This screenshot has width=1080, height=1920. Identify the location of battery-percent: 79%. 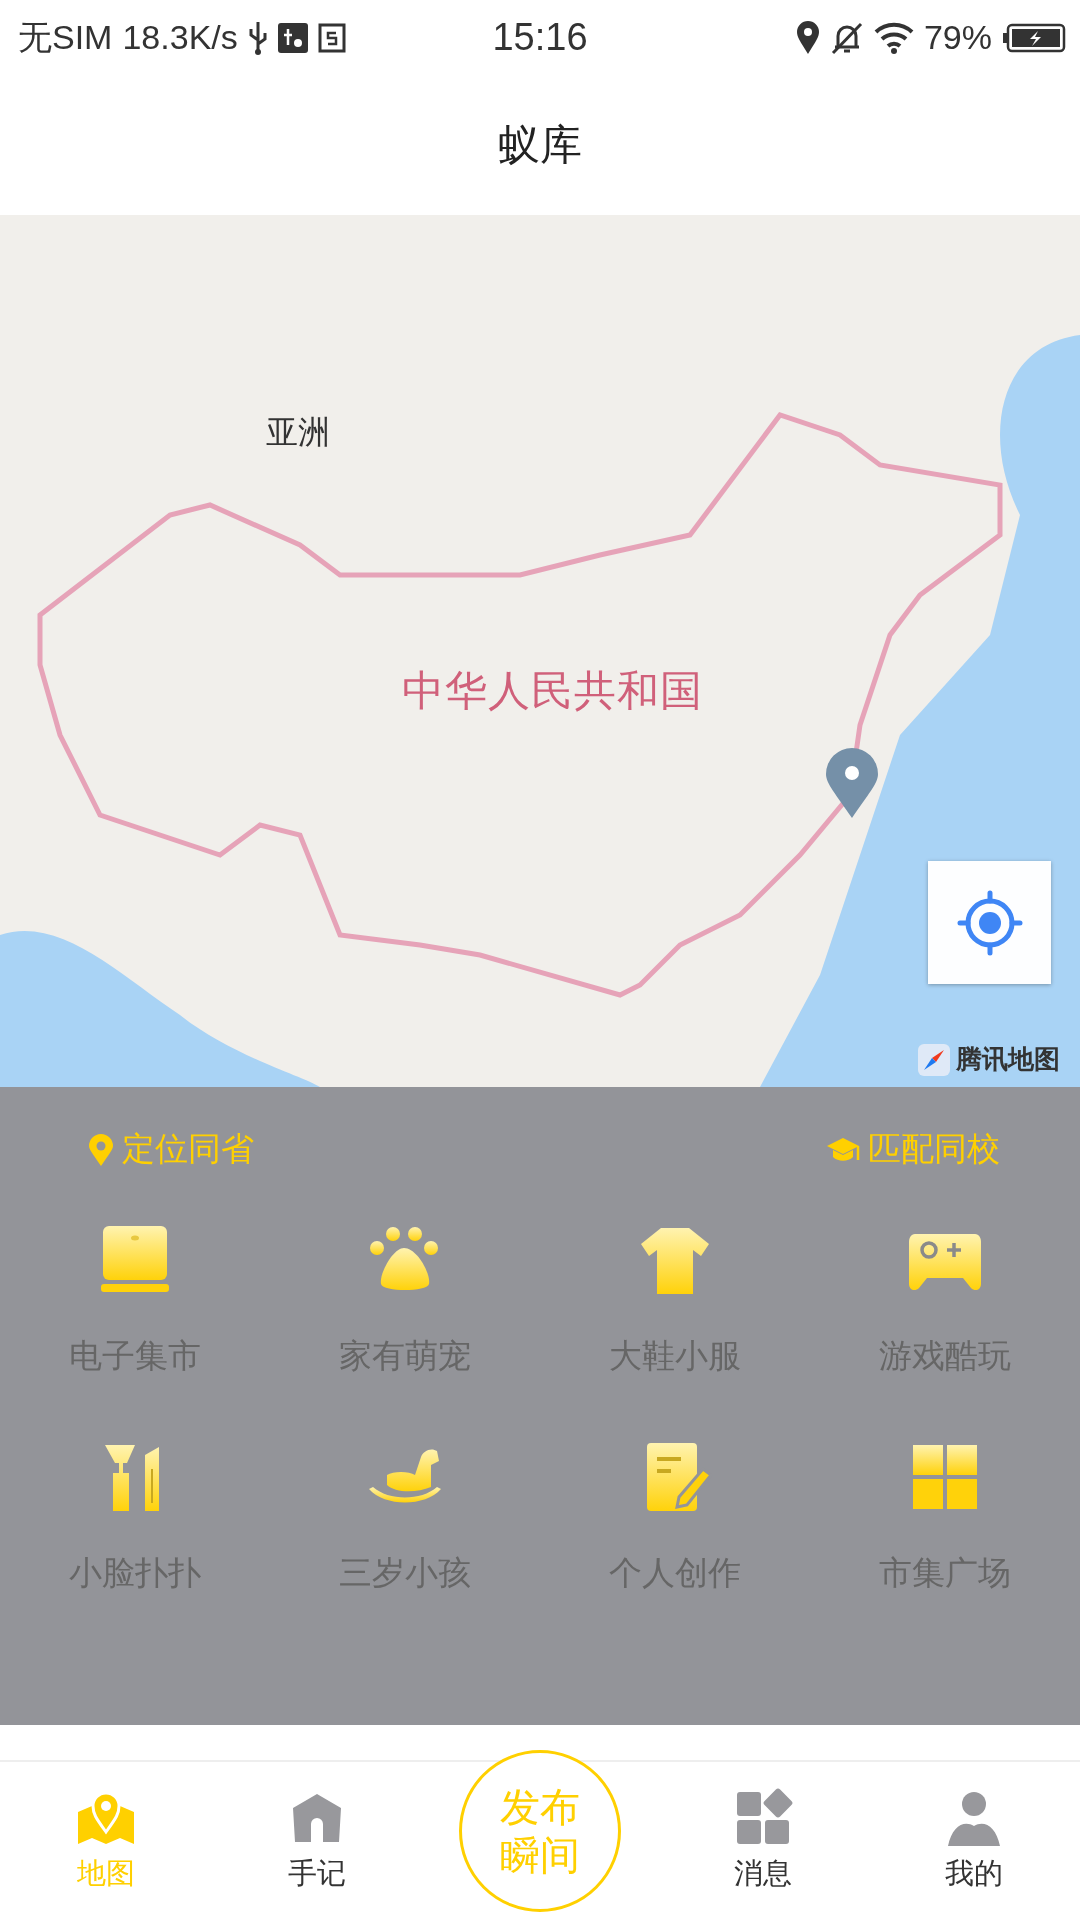
(957, 37).